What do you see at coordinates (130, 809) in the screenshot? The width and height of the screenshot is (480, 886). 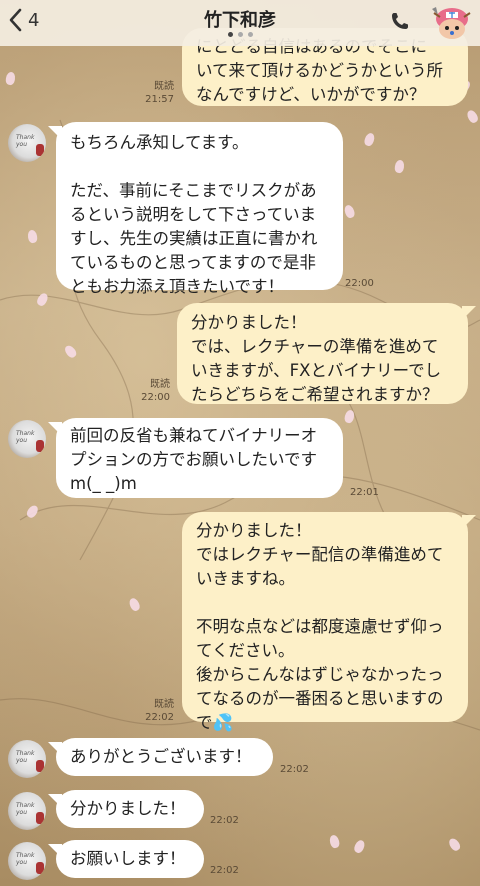 I see `message-bubble: 分かりました！` at bounding box center [130, 809].